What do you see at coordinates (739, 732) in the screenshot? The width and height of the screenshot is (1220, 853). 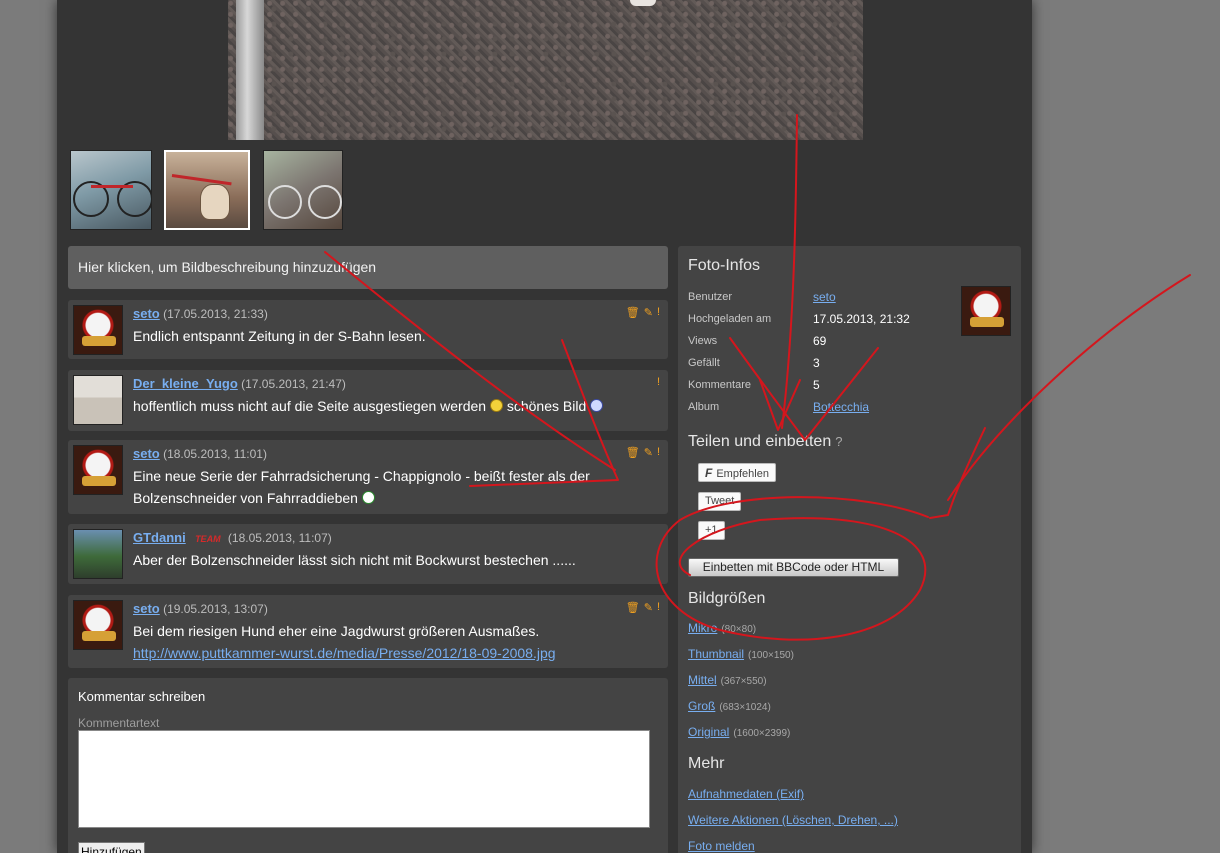 I see `size-row: Original (1600×2399)` at bounding box center [739, 732].